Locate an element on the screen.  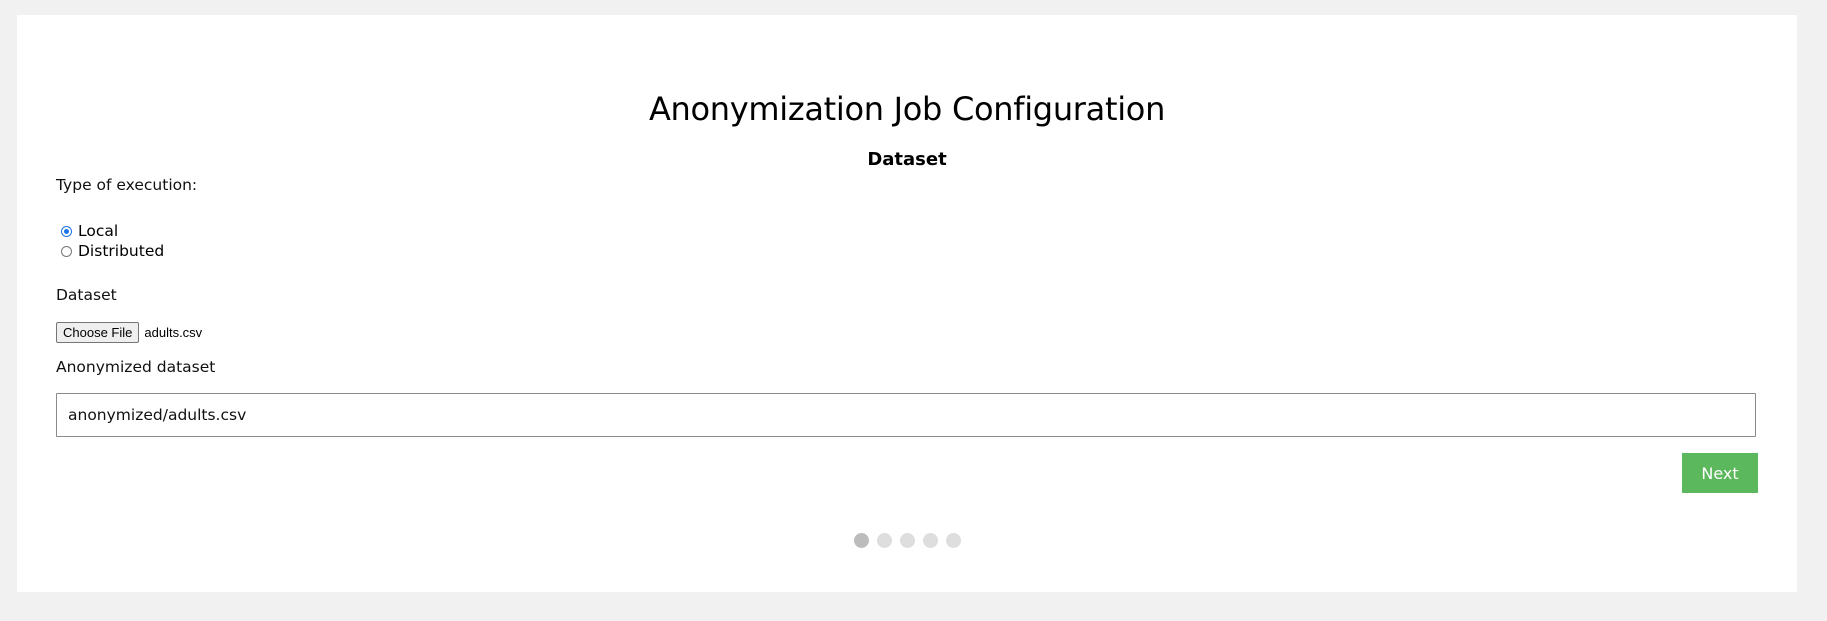
page-title: Anonymization Job Configuration is located at coordinates (907, 109).